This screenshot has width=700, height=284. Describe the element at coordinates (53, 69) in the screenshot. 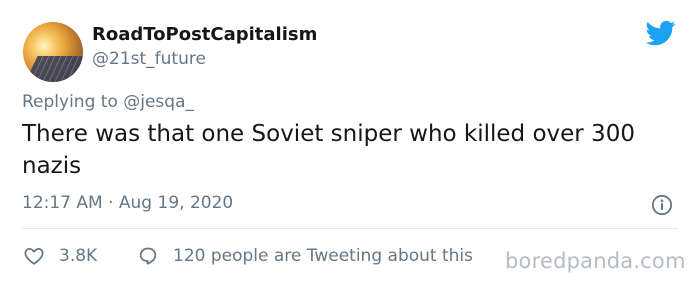

I see `avatar-solar-panel` at that location.